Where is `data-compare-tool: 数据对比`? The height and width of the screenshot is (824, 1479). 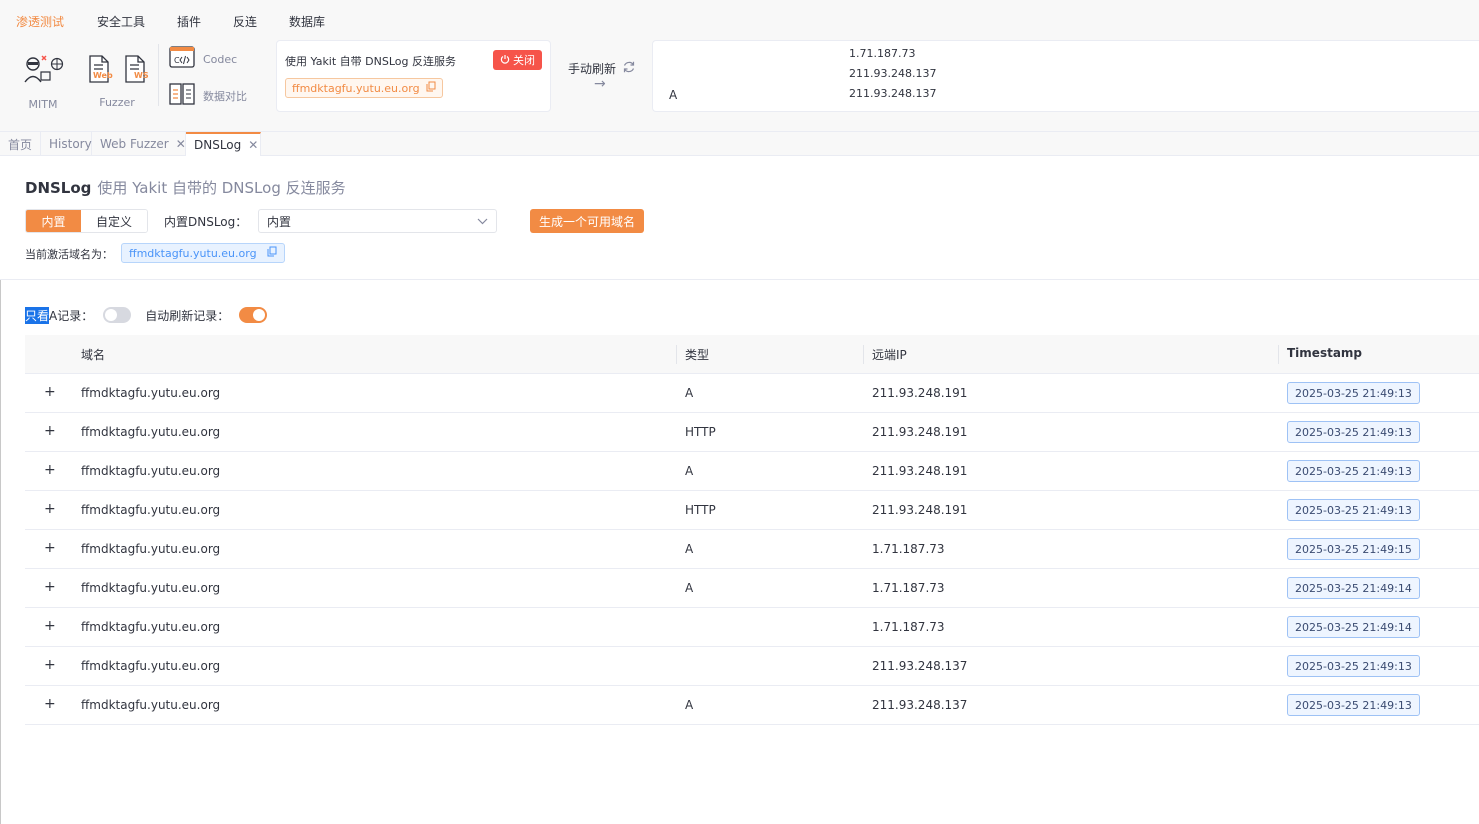 data-compare-tool: 数据对比 is located at coordinates (208, 95).